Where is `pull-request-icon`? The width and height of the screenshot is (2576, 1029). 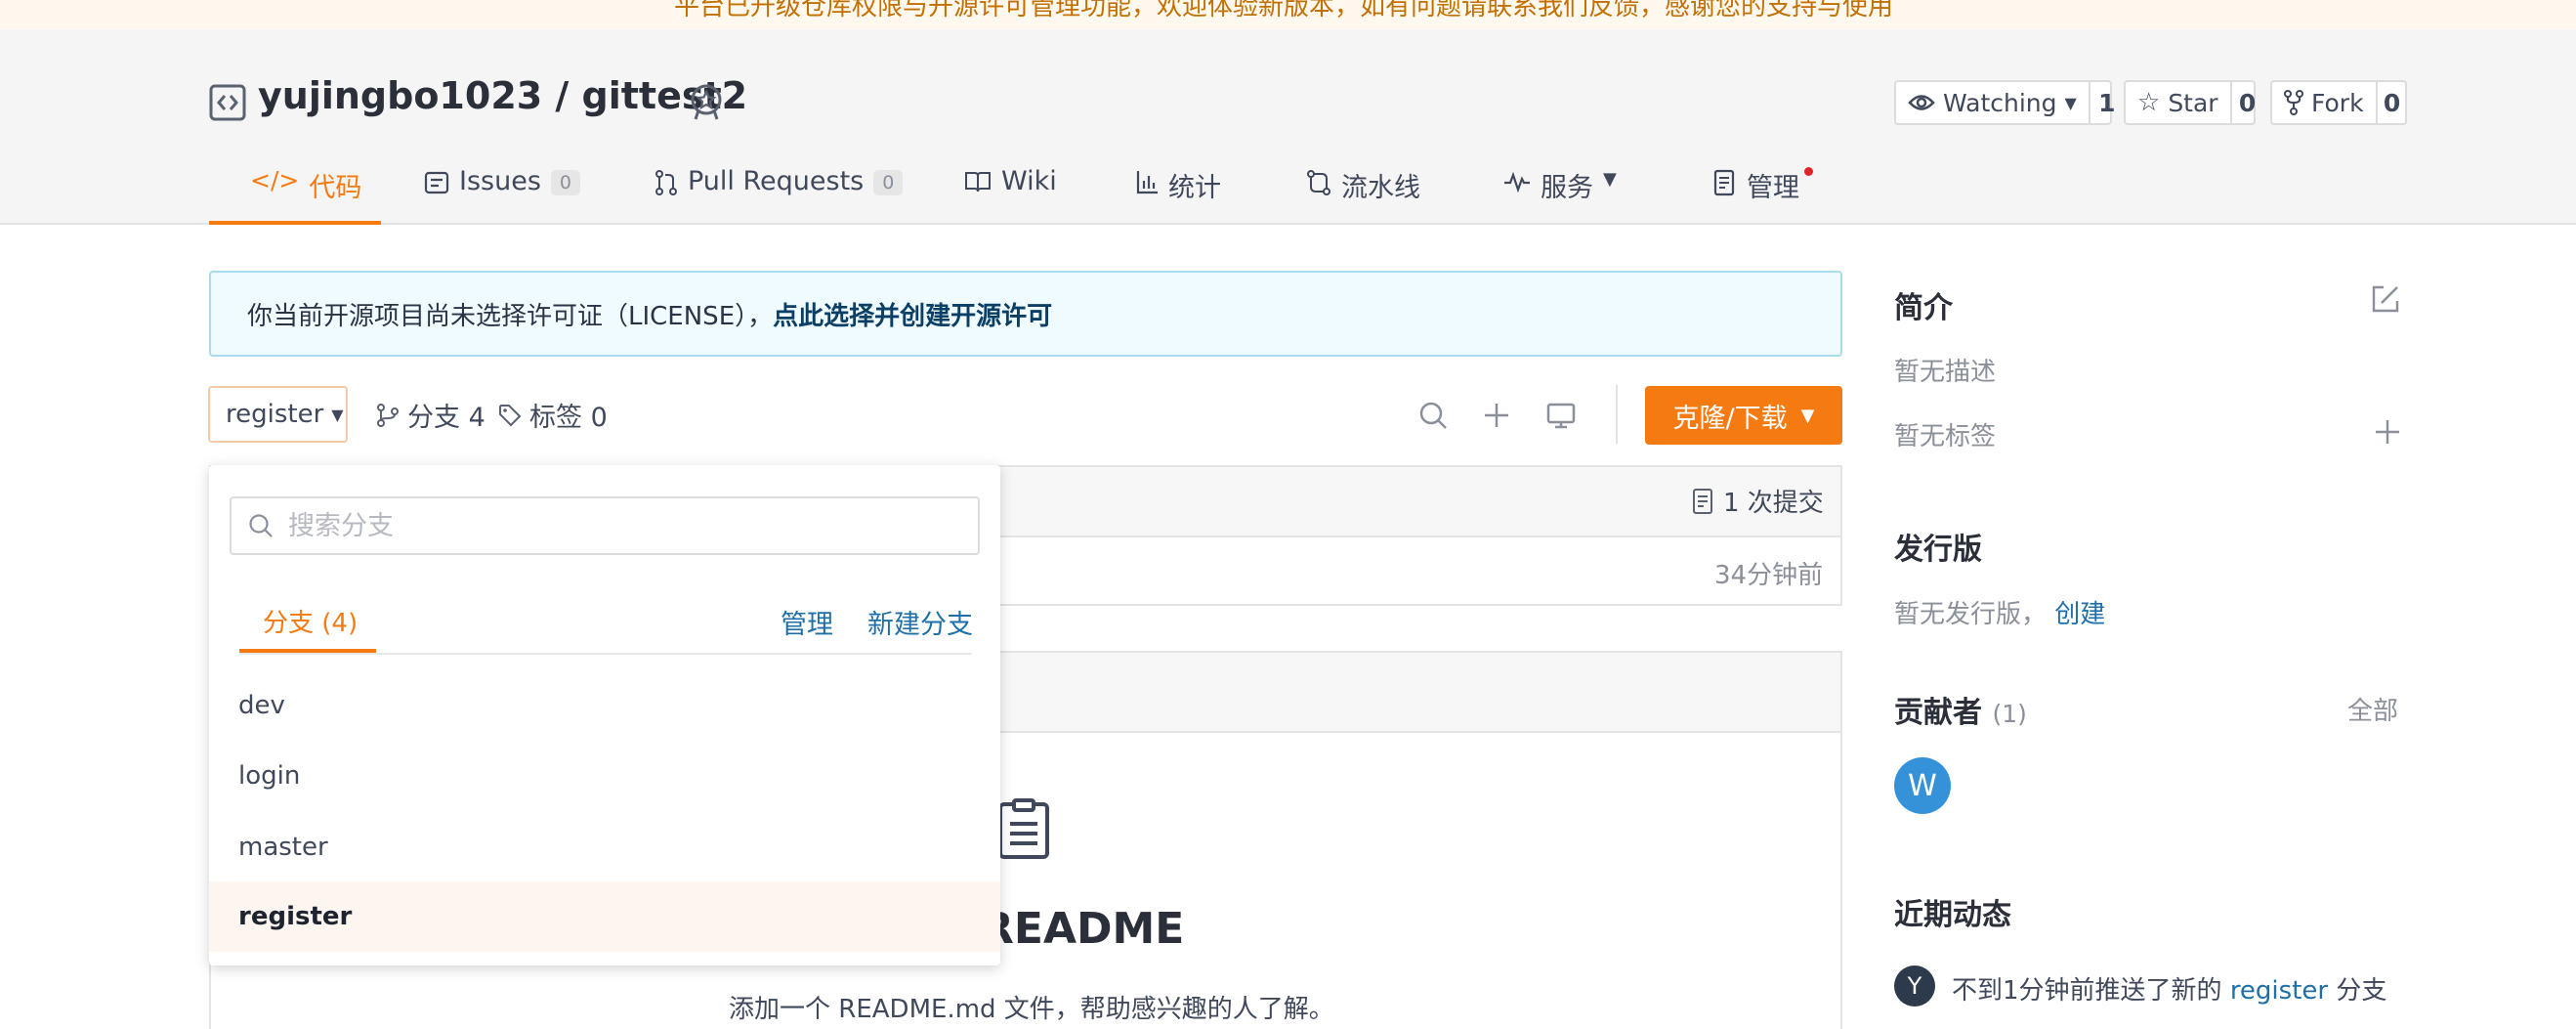 pull-request-icon is located at coordinates (666, 182).